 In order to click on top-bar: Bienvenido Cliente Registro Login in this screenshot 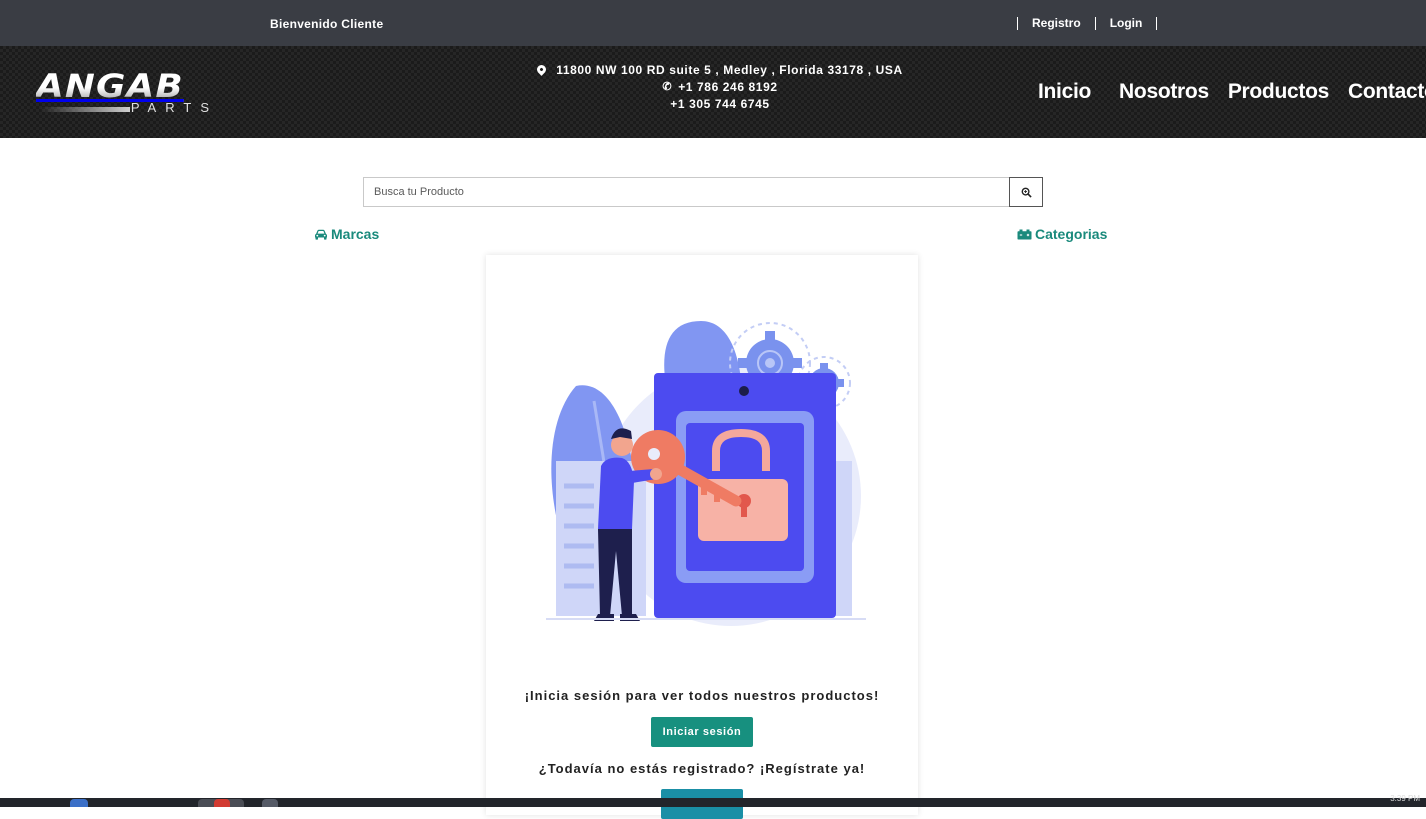, I will do `click(713, 23)`.